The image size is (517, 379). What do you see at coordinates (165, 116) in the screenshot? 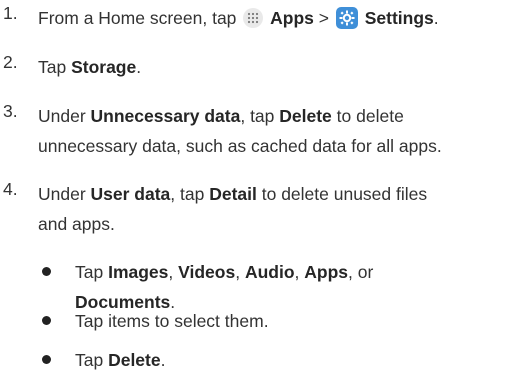
I see `unnecessary-data-label: Unnecessary data` at bounding box center [165, 116].